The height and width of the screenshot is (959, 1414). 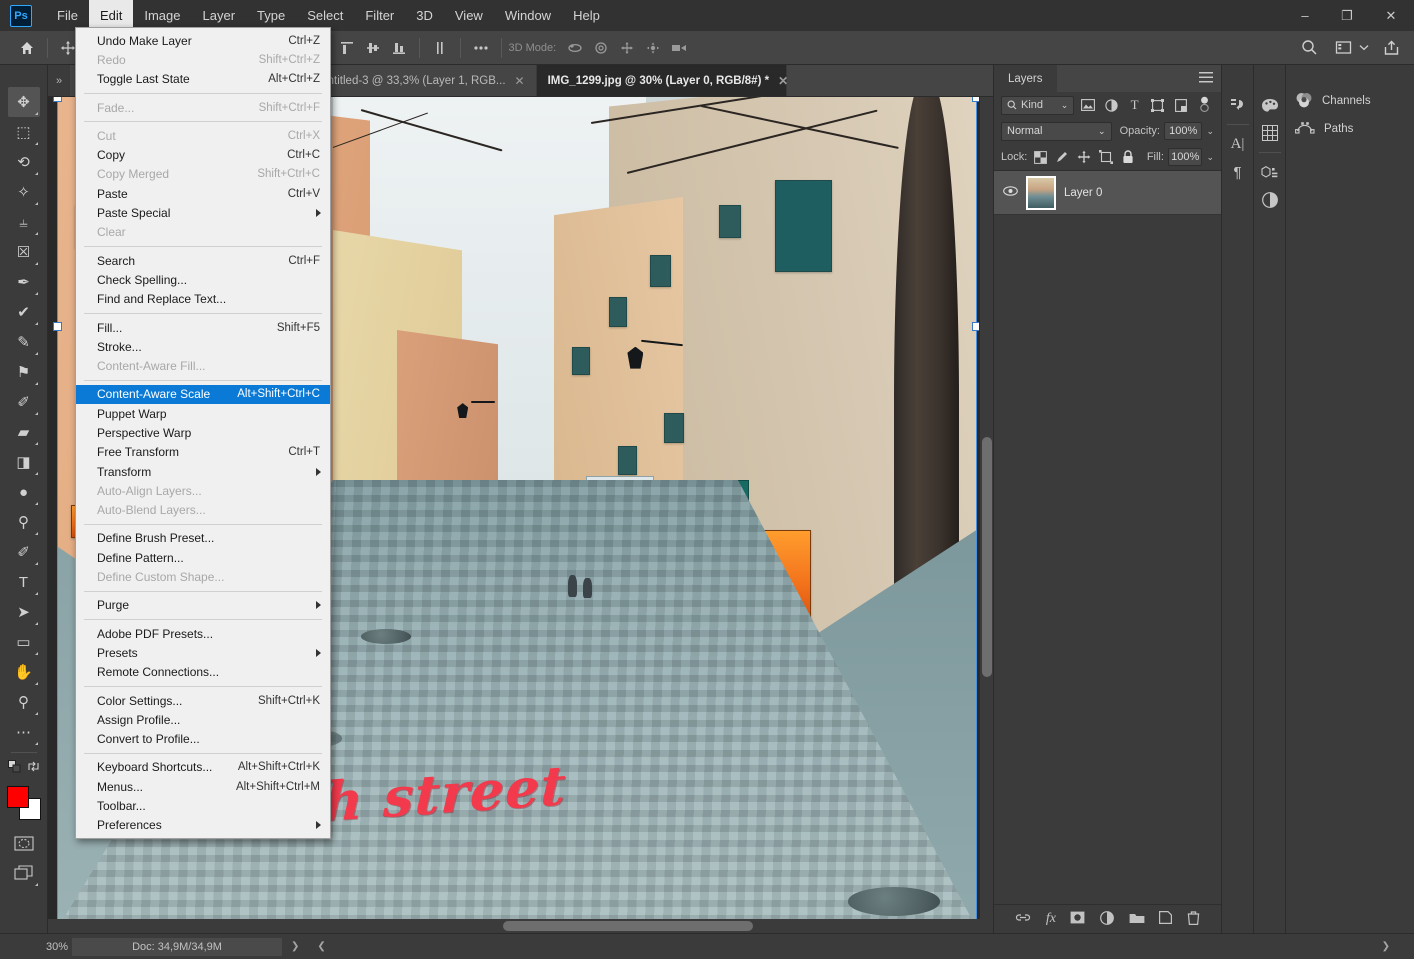 I want to click on more-options-icon, so click(x=481, y=48).